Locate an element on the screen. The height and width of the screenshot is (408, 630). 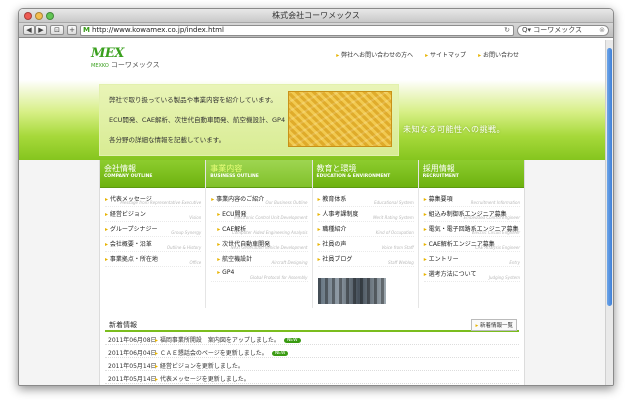
list-item: 電気・電子回路系エンジニア募集Electric Circuit Engineer is located at coordinates (471, 229).